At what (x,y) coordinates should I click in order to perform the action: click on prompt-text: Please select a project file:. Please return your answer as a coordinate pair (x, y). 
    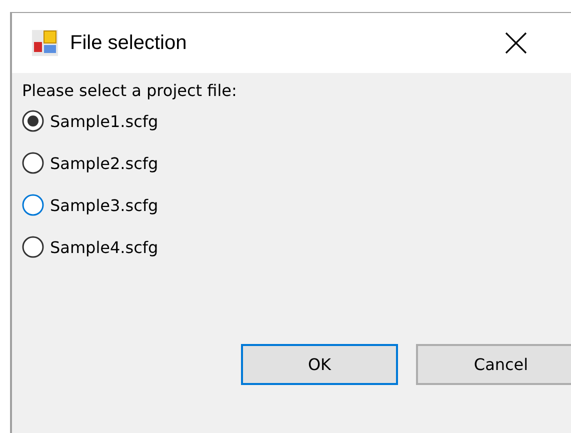
    Looking at the image, I should click on (129, 90).